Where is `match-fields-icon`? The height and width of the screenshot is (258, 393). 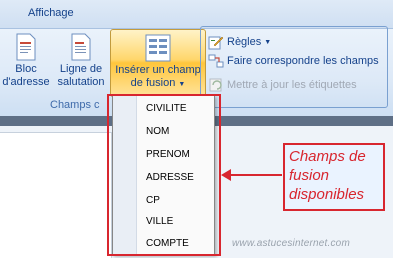 match-fields-icon is located at coordinates (216, 61).